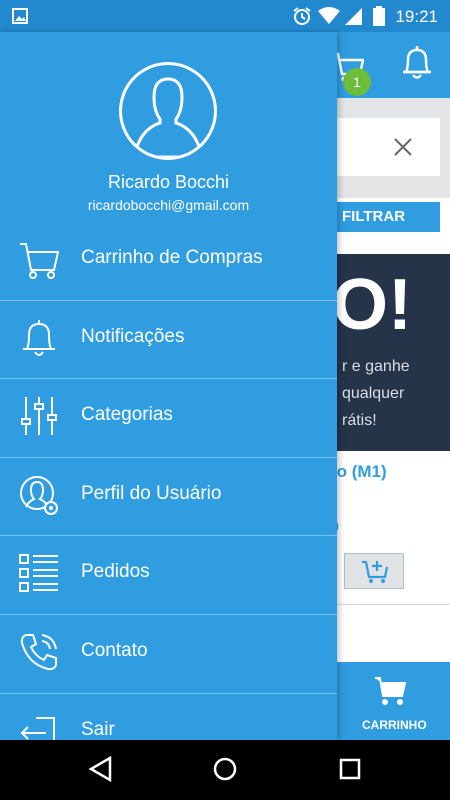  I want to click on menu-item-cart: Carrinho de Compras, so click(168, 261).